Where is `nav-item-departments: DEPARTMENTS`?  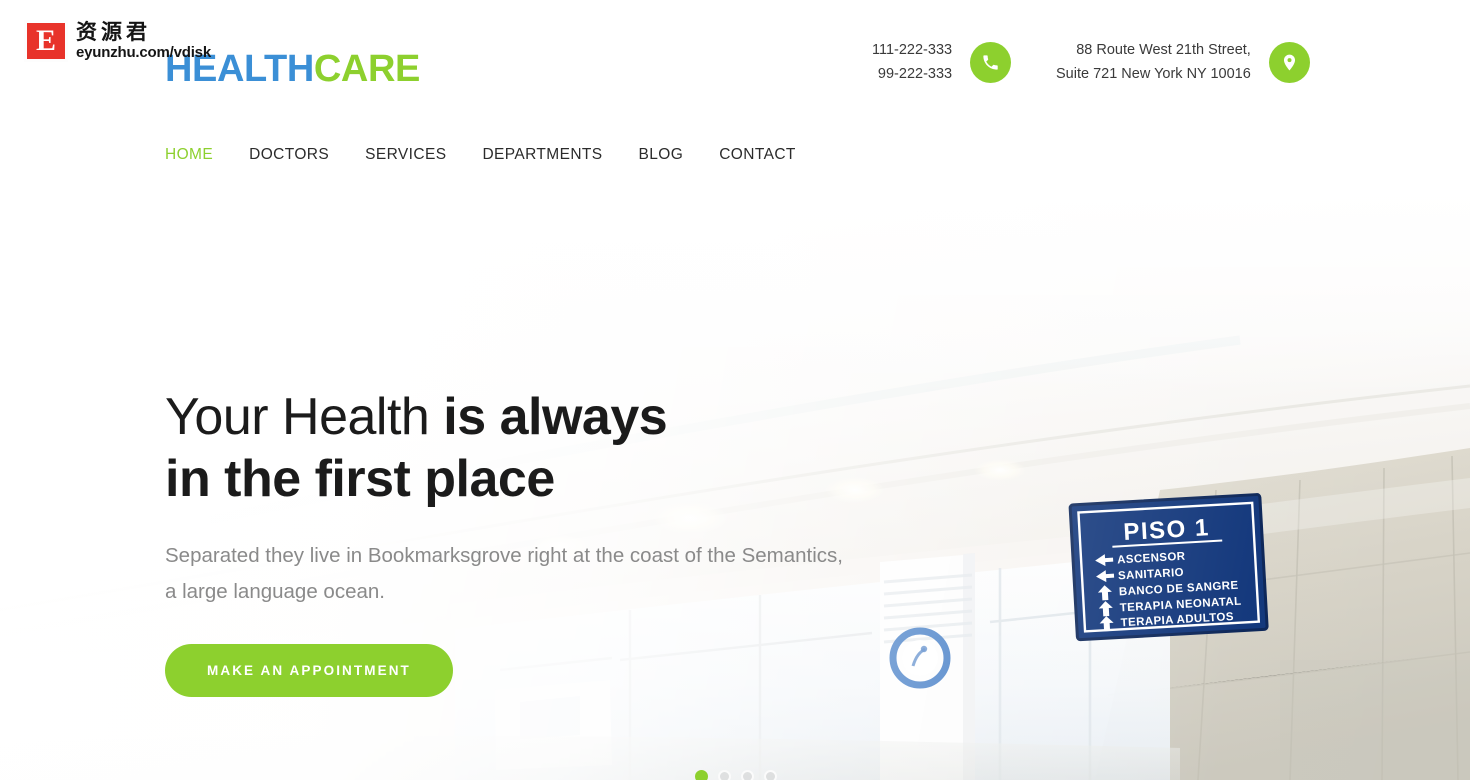 nav-item-departments: DEPARTMENTS is located at coordinates (551, 155).